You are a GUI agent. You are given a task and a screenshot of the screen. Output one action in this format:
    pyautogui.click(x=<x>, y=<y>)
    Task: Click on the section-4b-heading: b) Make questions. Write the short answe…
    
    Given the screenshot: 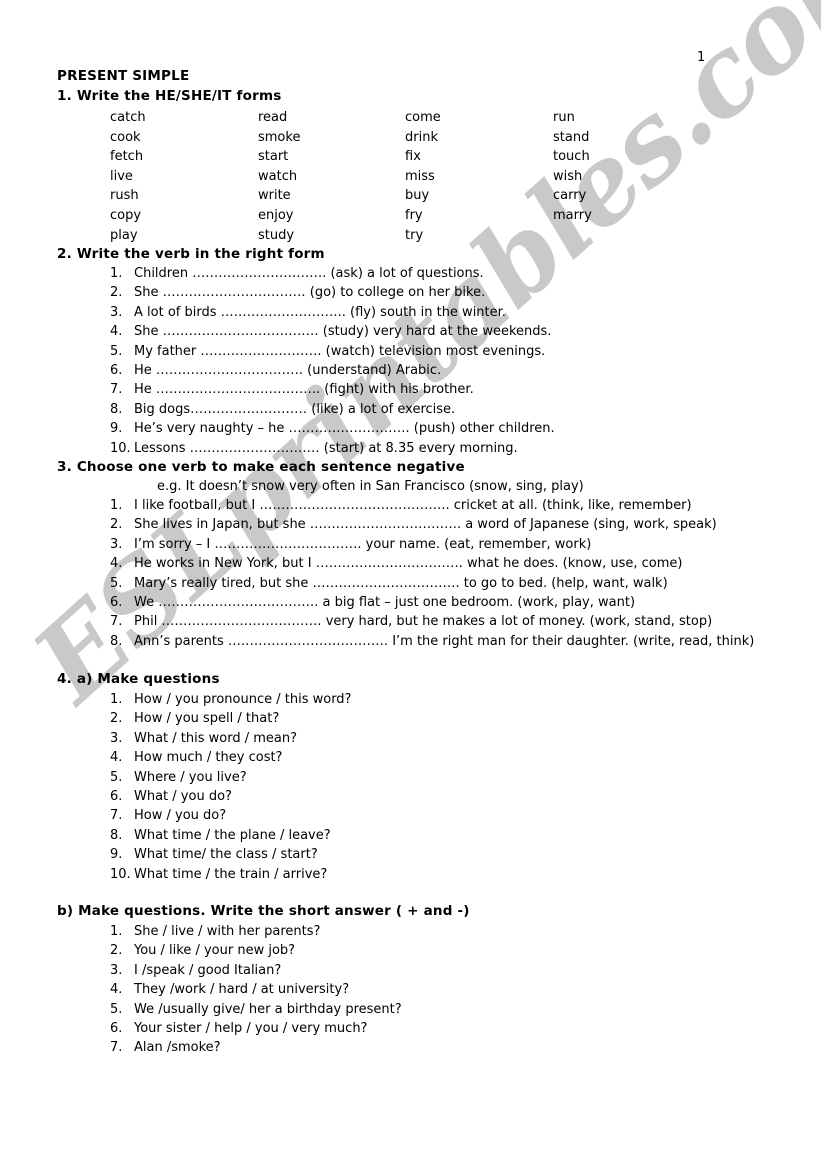 What is the action you would take?
    pyautogui.click(x=263, y=911)
    